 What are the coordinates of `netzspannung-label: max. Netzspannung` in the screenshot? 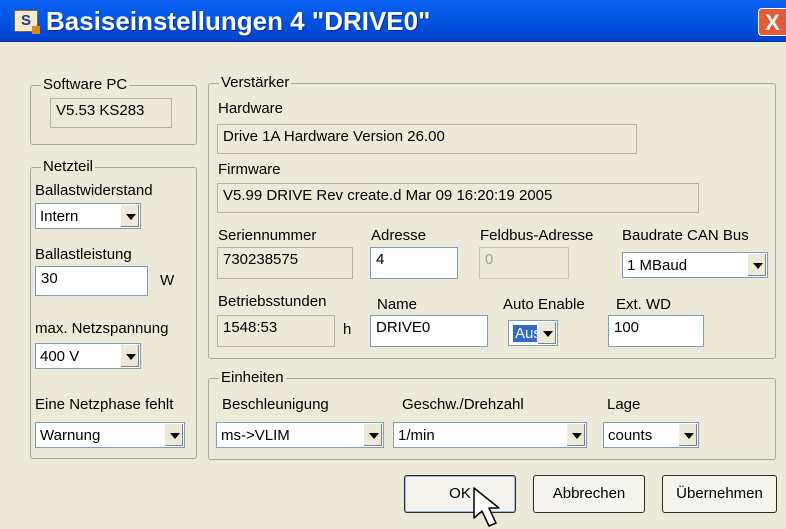 It's located at (102, 328).